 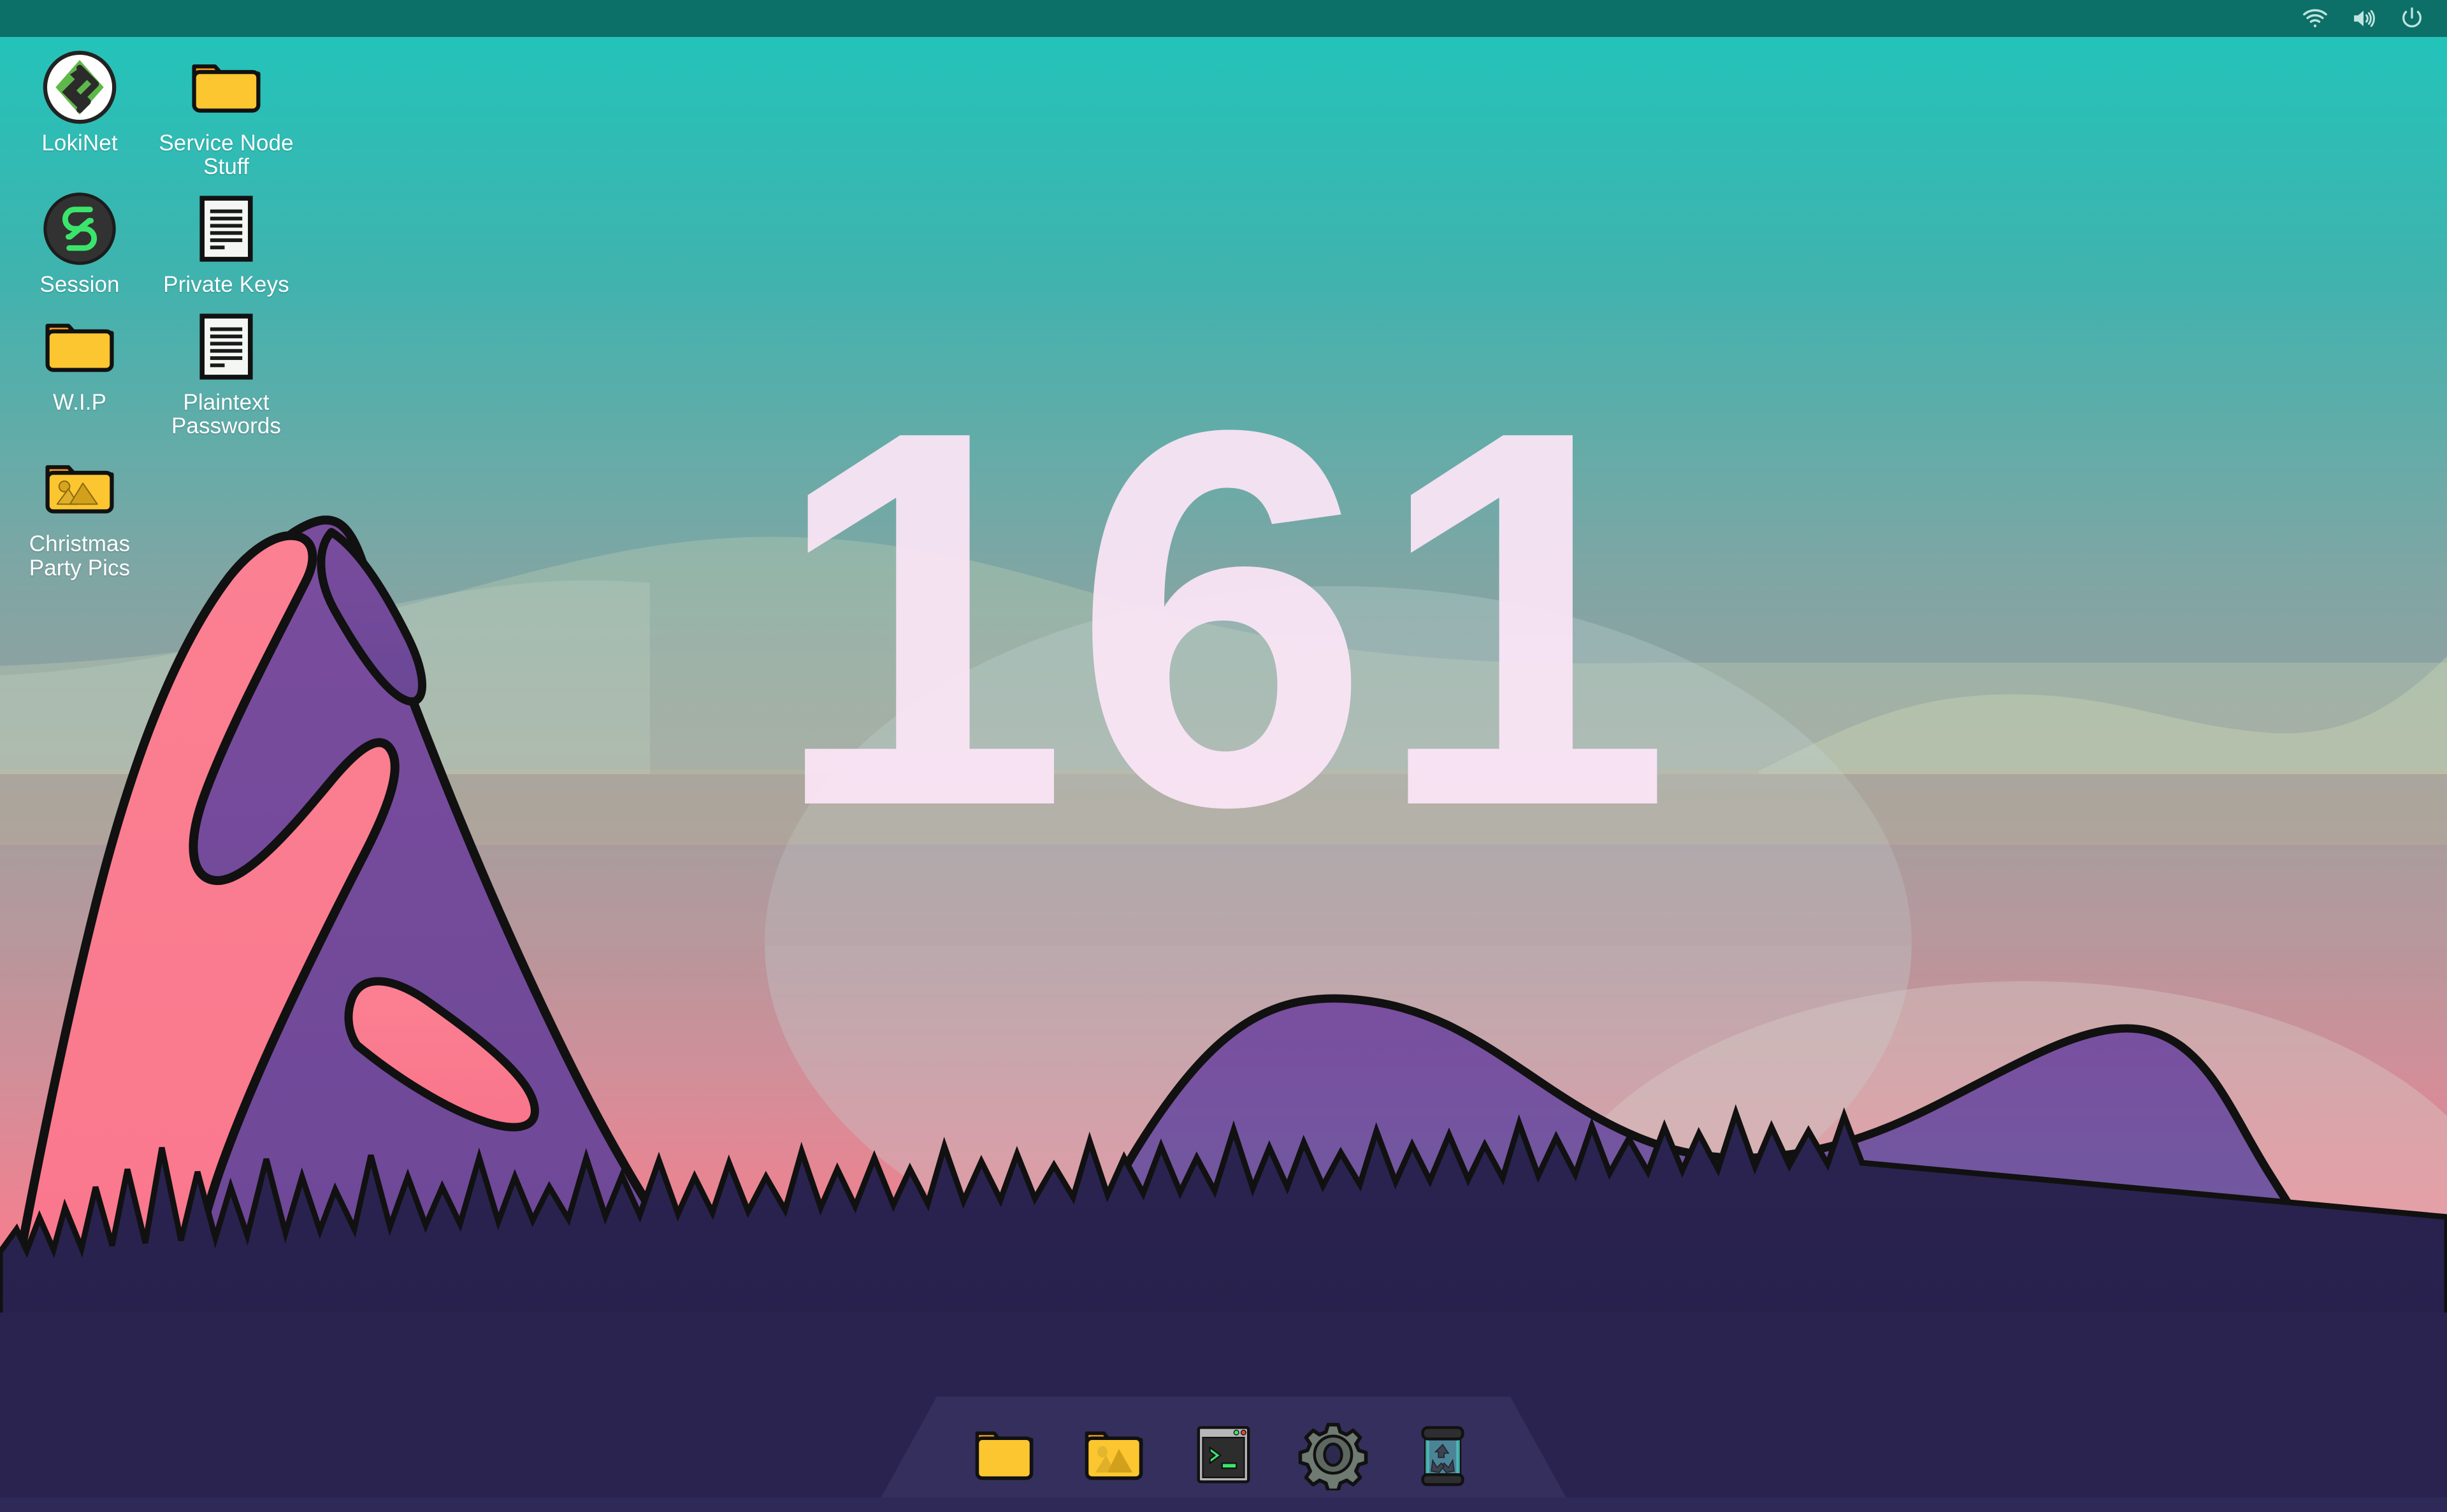 I want to click on desktop-icon-label: Service Node Stuff, so click(x=226, y=155).